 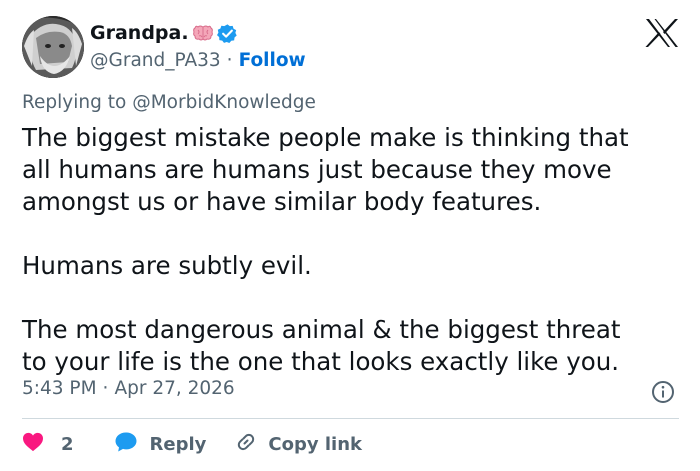 I want to click on x-logo-icon, so click(x=662, y=33).